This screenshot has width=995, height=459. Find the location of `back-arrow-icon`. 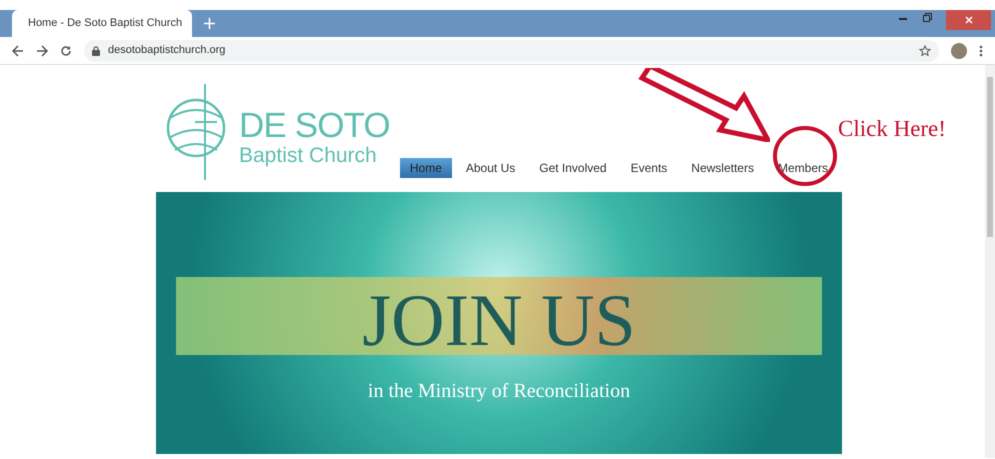

back-arrow-icon is located at coordinates (18, 50).